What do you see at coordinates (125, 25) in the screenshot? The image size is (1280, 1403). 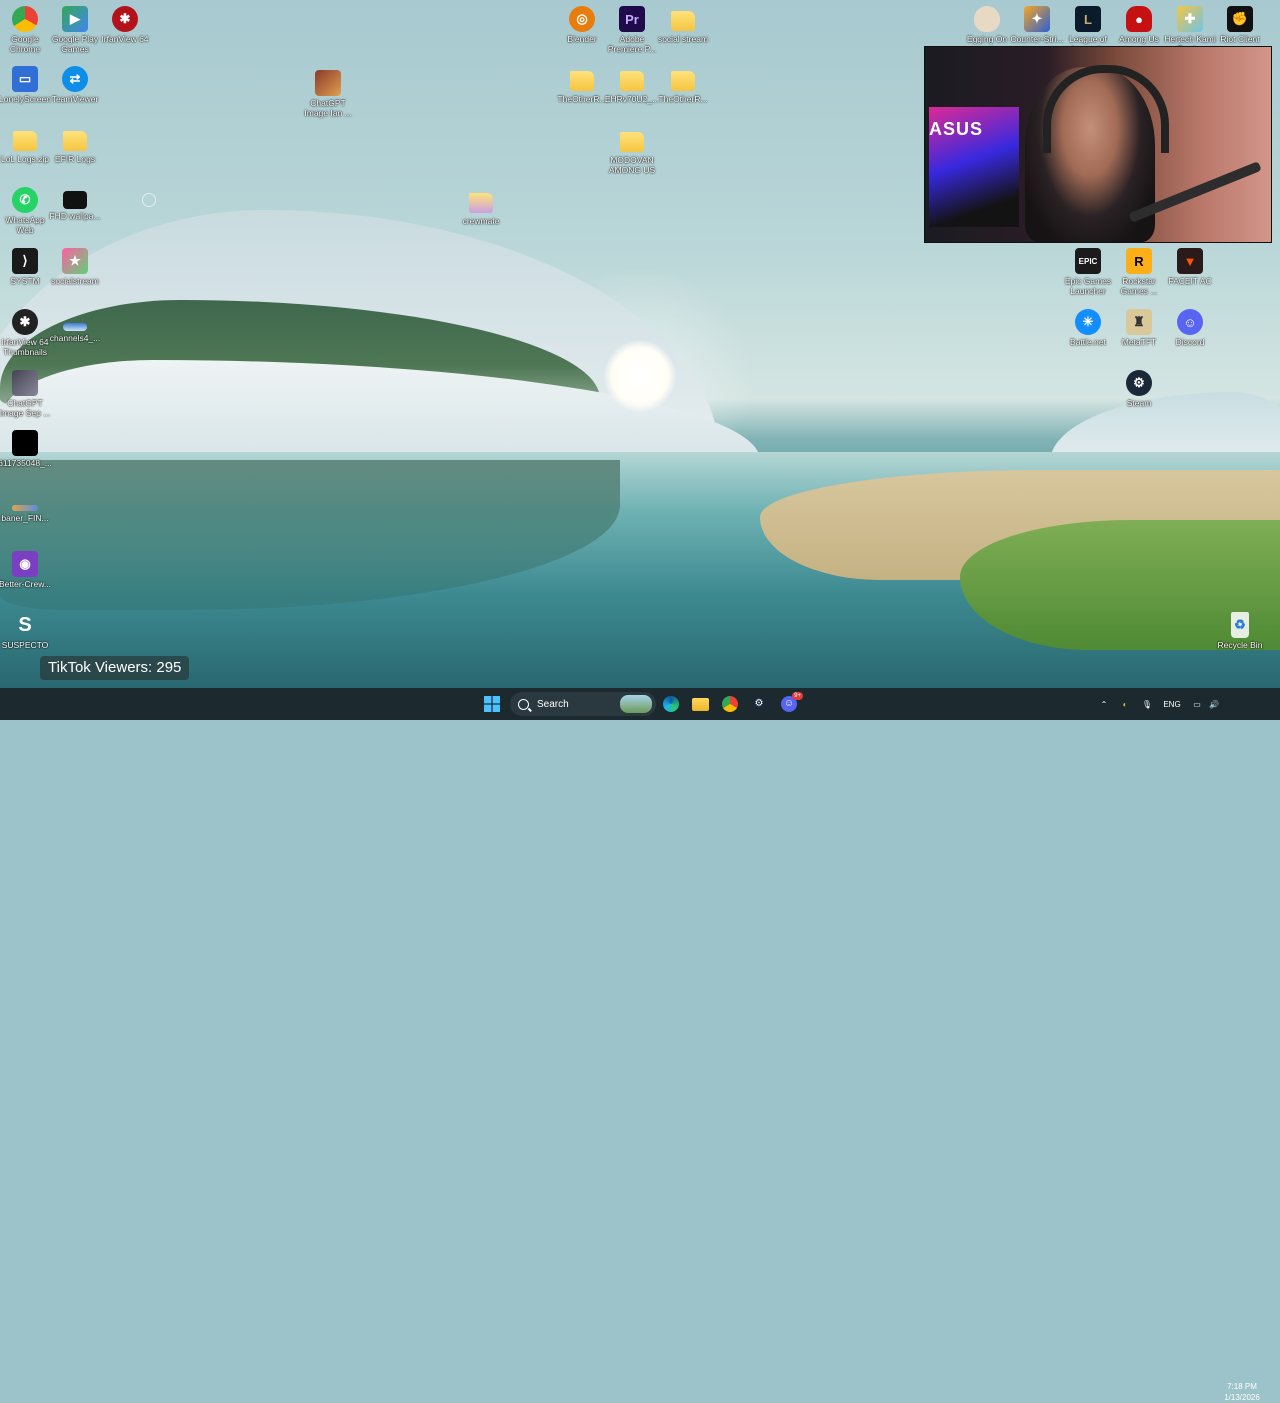 I see `desktop-icon-irfanview: ✱ IrfanView 64` at bounding box center [125, 25].